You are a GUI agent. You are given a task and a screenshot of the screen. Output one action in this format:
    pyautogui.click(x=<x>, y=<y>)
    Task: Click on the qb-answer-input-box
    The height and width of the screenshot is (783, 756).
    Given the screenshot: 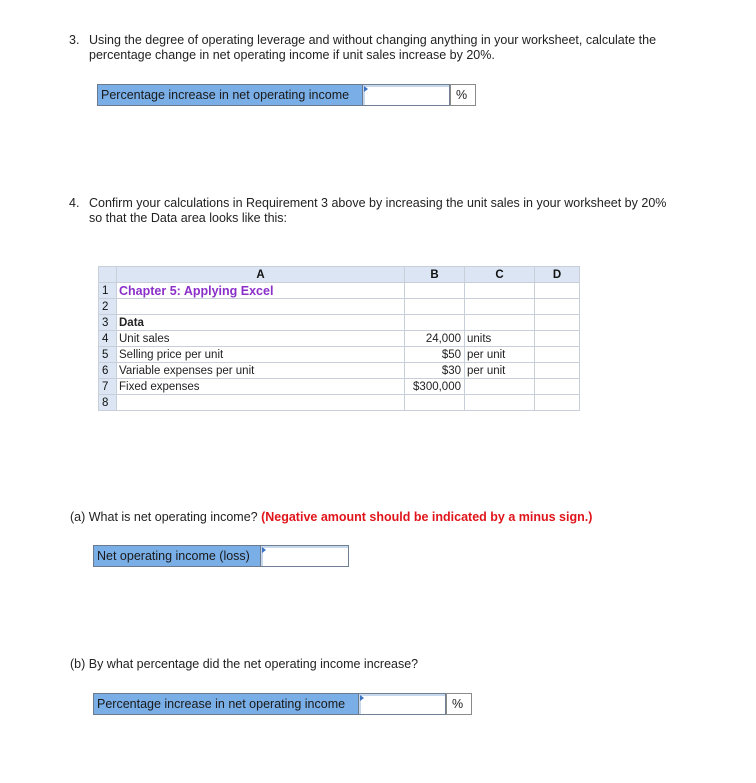 What is the action you would take?
    pyautogui.click(x=402, y=704)
    